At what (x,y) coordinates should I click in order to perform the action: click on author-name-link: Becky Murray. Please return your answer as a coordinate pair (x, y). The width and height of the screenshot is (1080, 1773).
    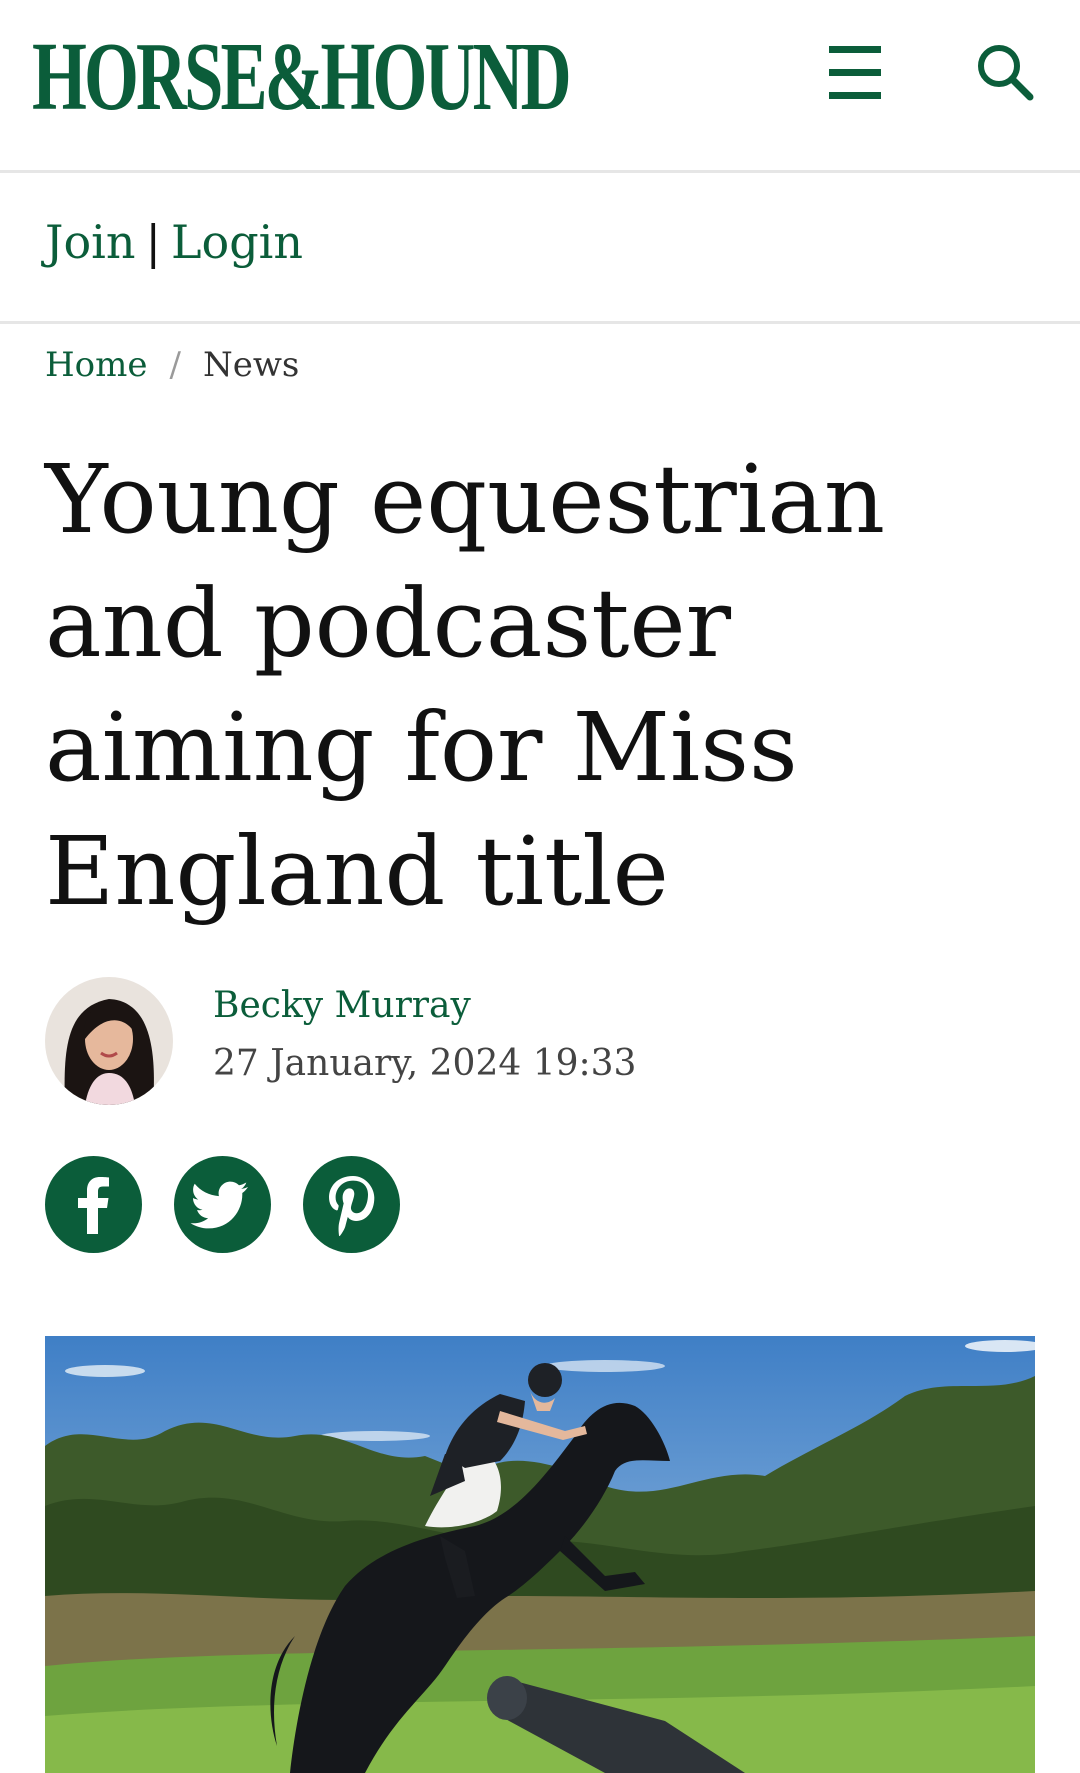
    Looking at the image, I should click on (342, 1005).